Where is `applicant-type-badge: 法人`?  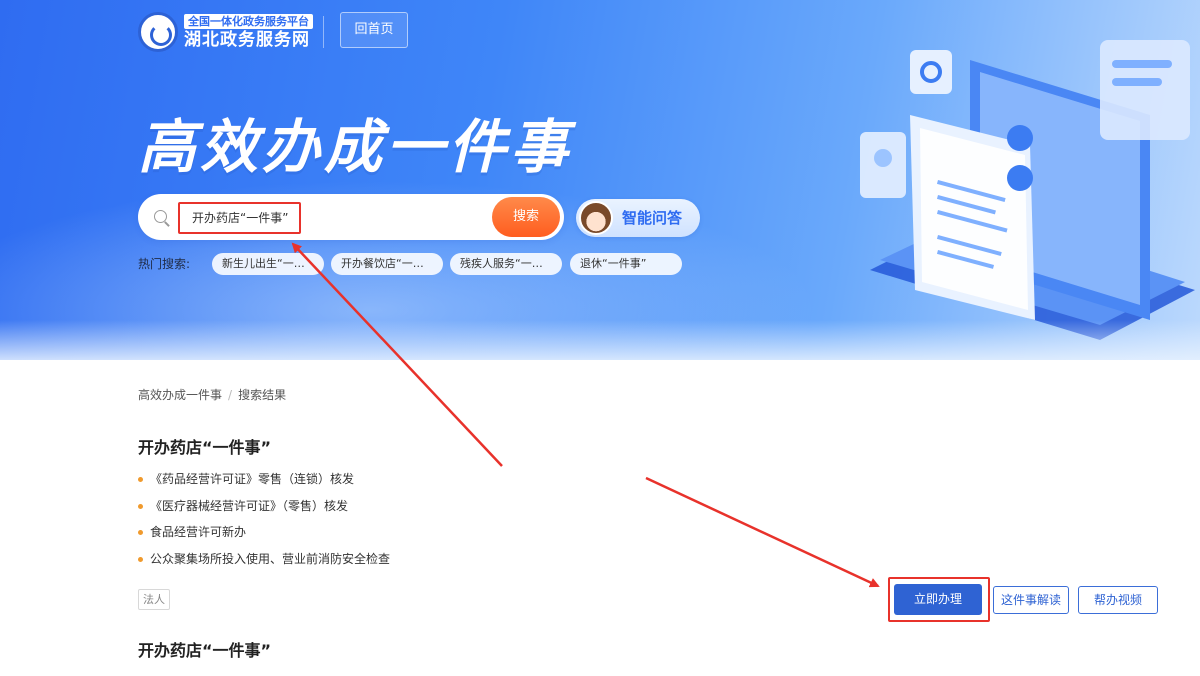
applicant-type-badge: 法人 is located at coordinates (154, 599).